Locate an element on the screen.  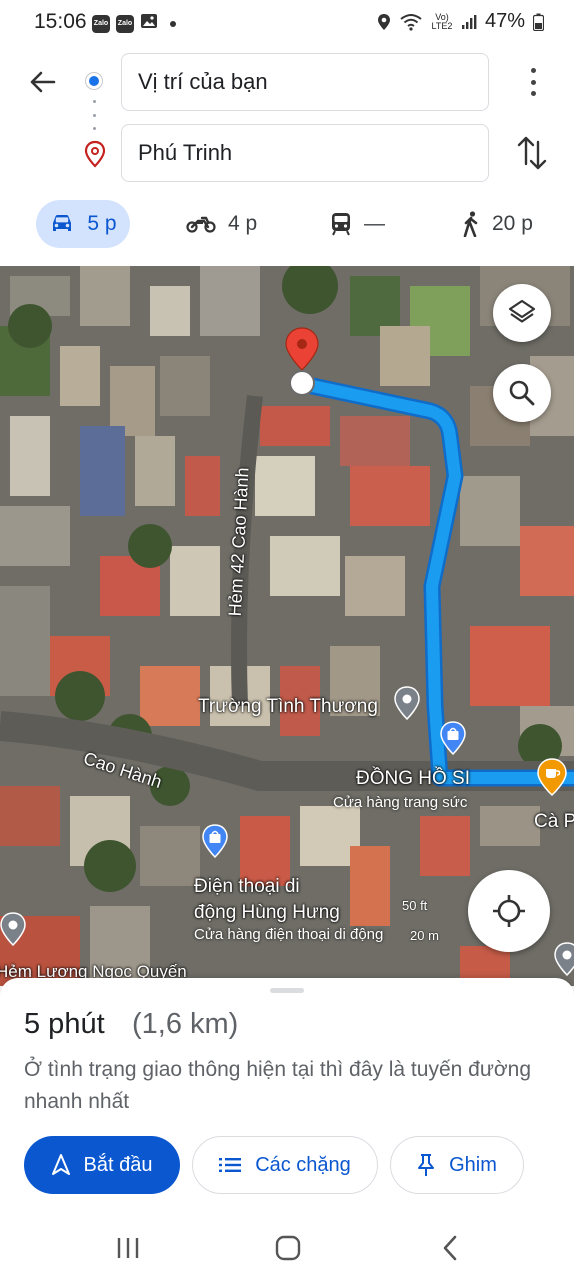
phone-shop-label-line2: động Hùng Hưng is located at coordinates (267, 913).